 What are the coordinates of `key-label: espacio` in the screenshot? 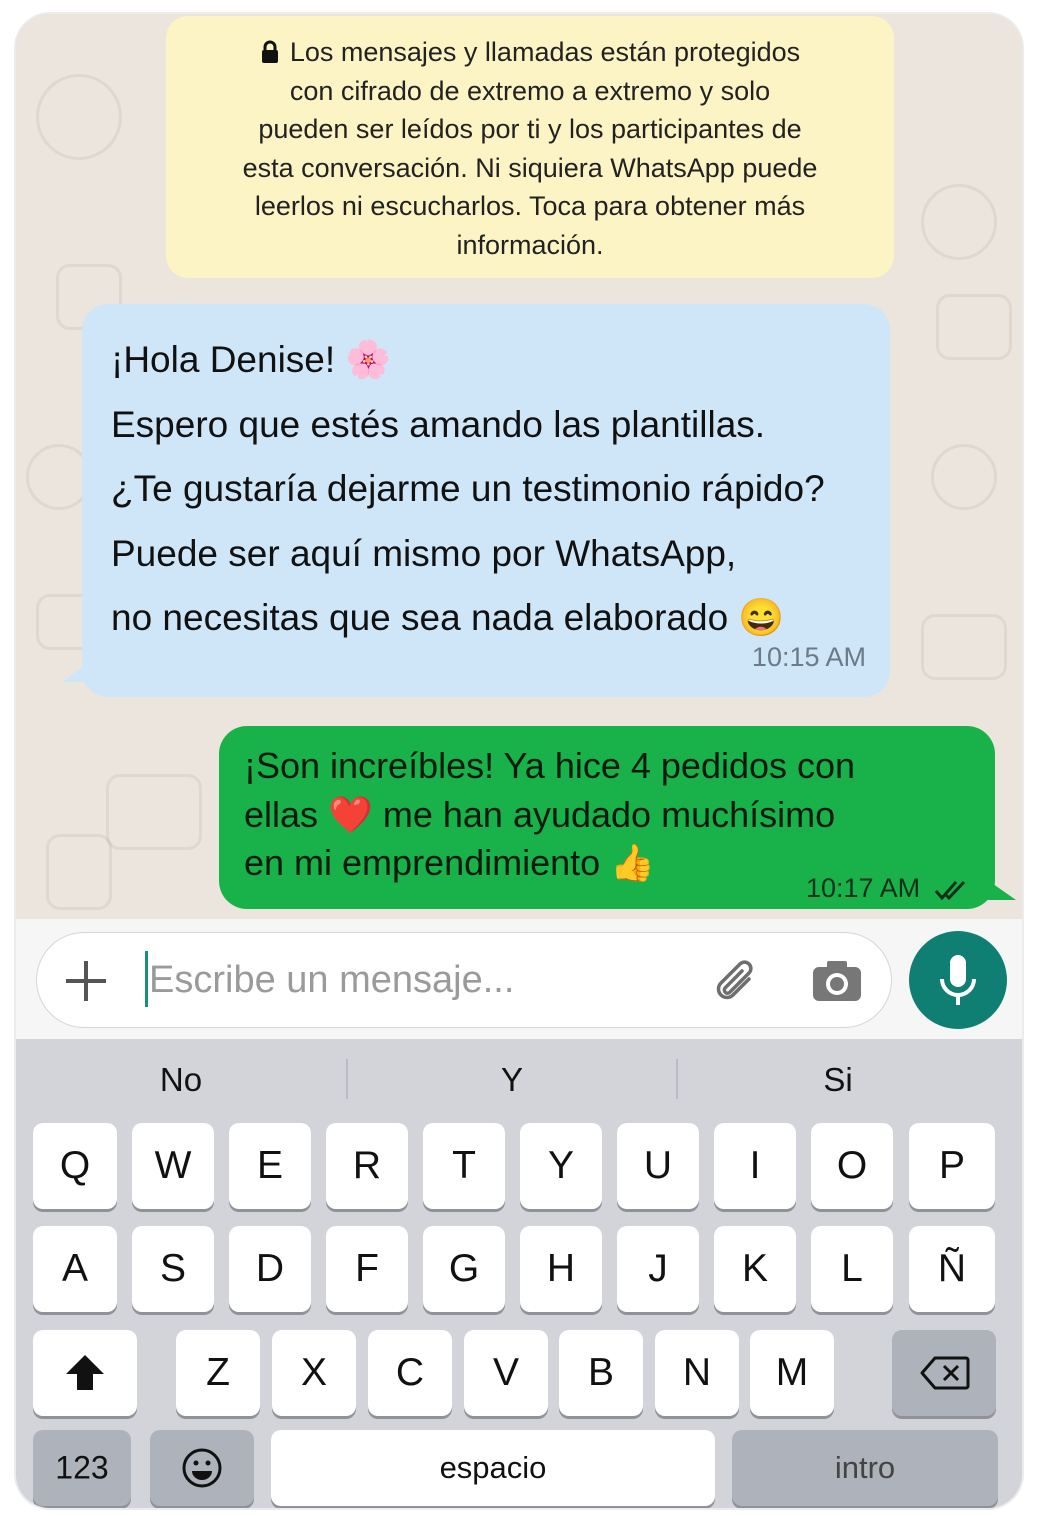 It's located at (493, 1467).